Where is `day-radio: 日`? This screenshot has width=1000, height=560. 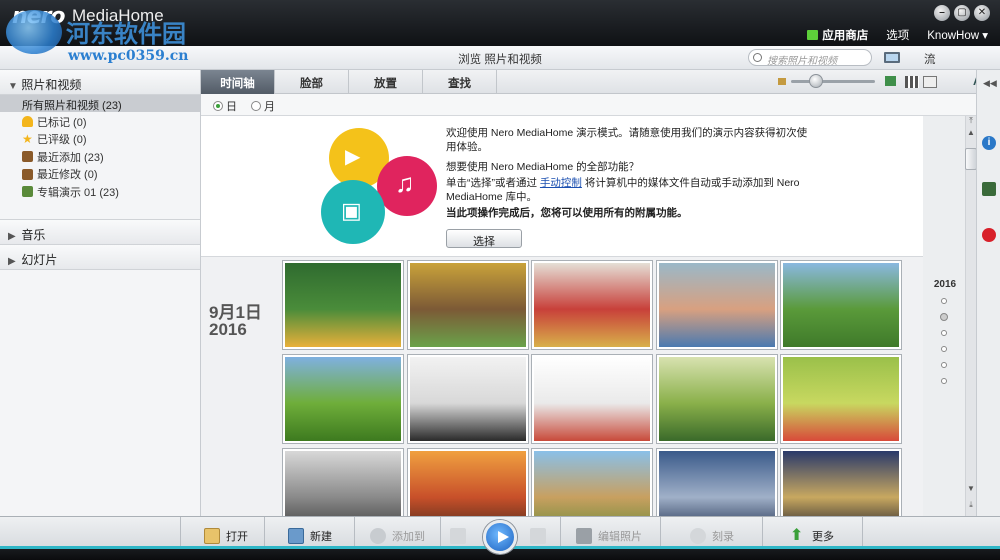
day-radio: 日 is located at coordinates (225, 106).